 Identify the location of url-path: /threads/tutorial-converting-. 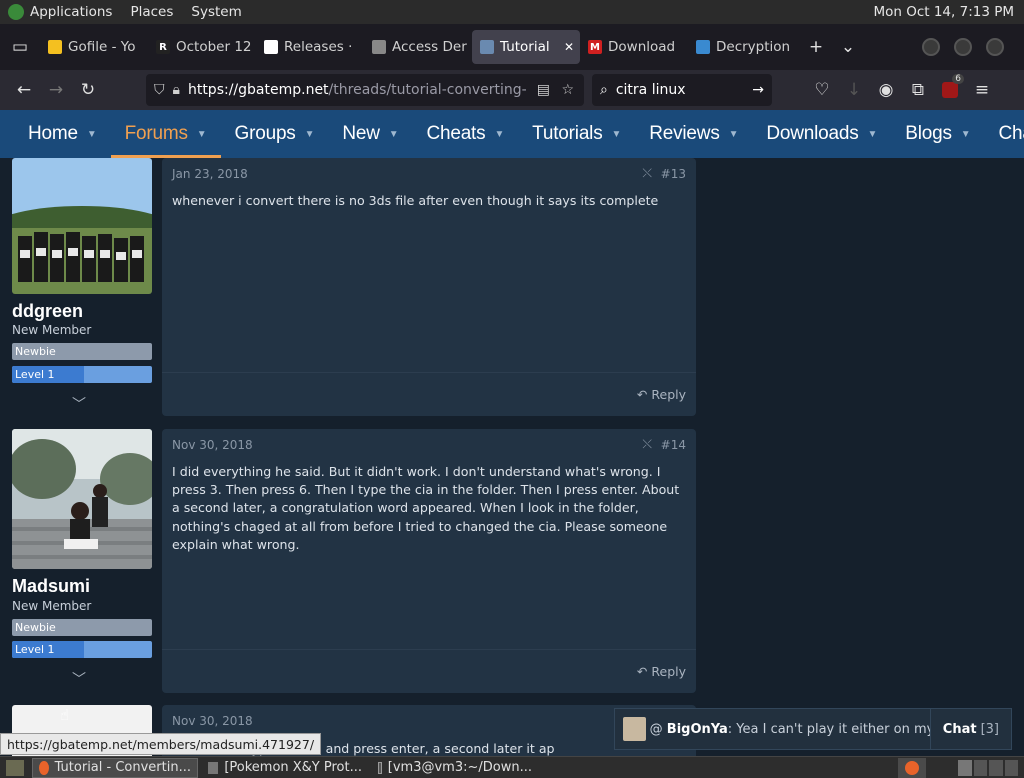
(427, 90).